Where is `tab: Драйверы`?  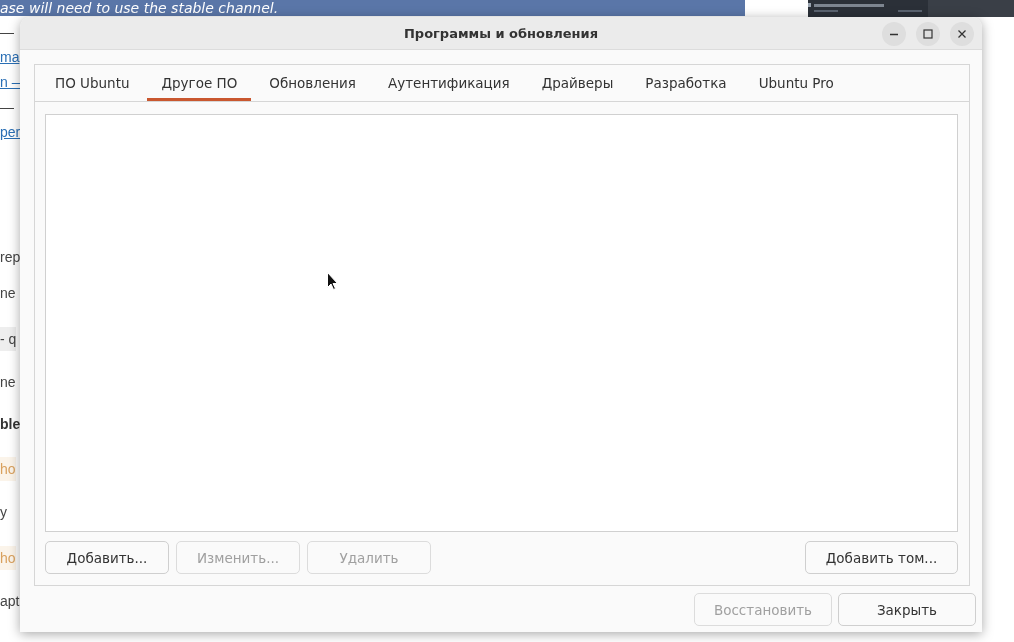
tab: Драйверы is located at coordinates (577, 83).